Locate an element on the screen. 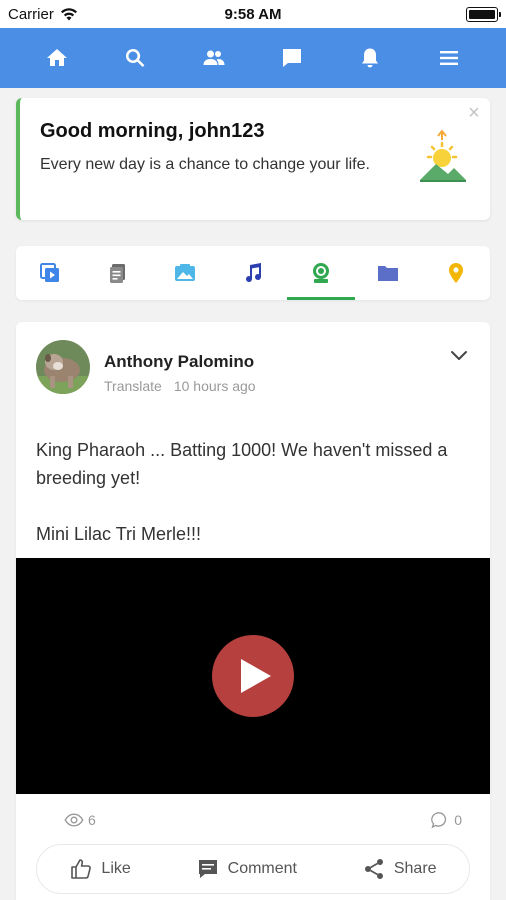 The height and width of the screenshot is (900, 506). tab-music is located at coordinates (253, 273).